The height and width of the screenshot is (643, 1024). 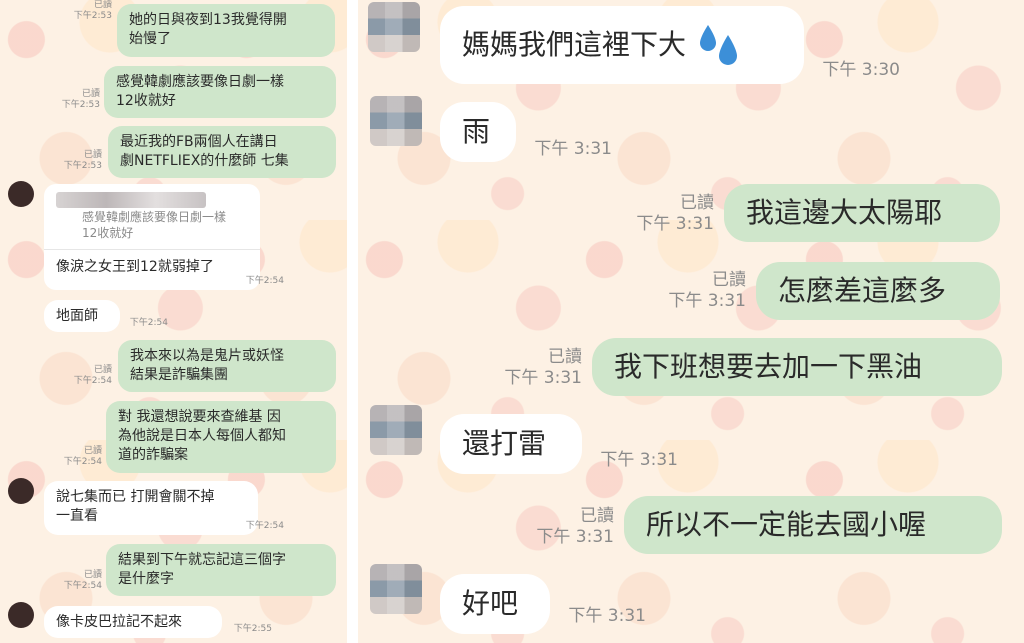 What do you see at coordinates (478, 132) in the screenshot?
I see `chat-bubble-incoming: 雨` at bounding box center [478, 132].